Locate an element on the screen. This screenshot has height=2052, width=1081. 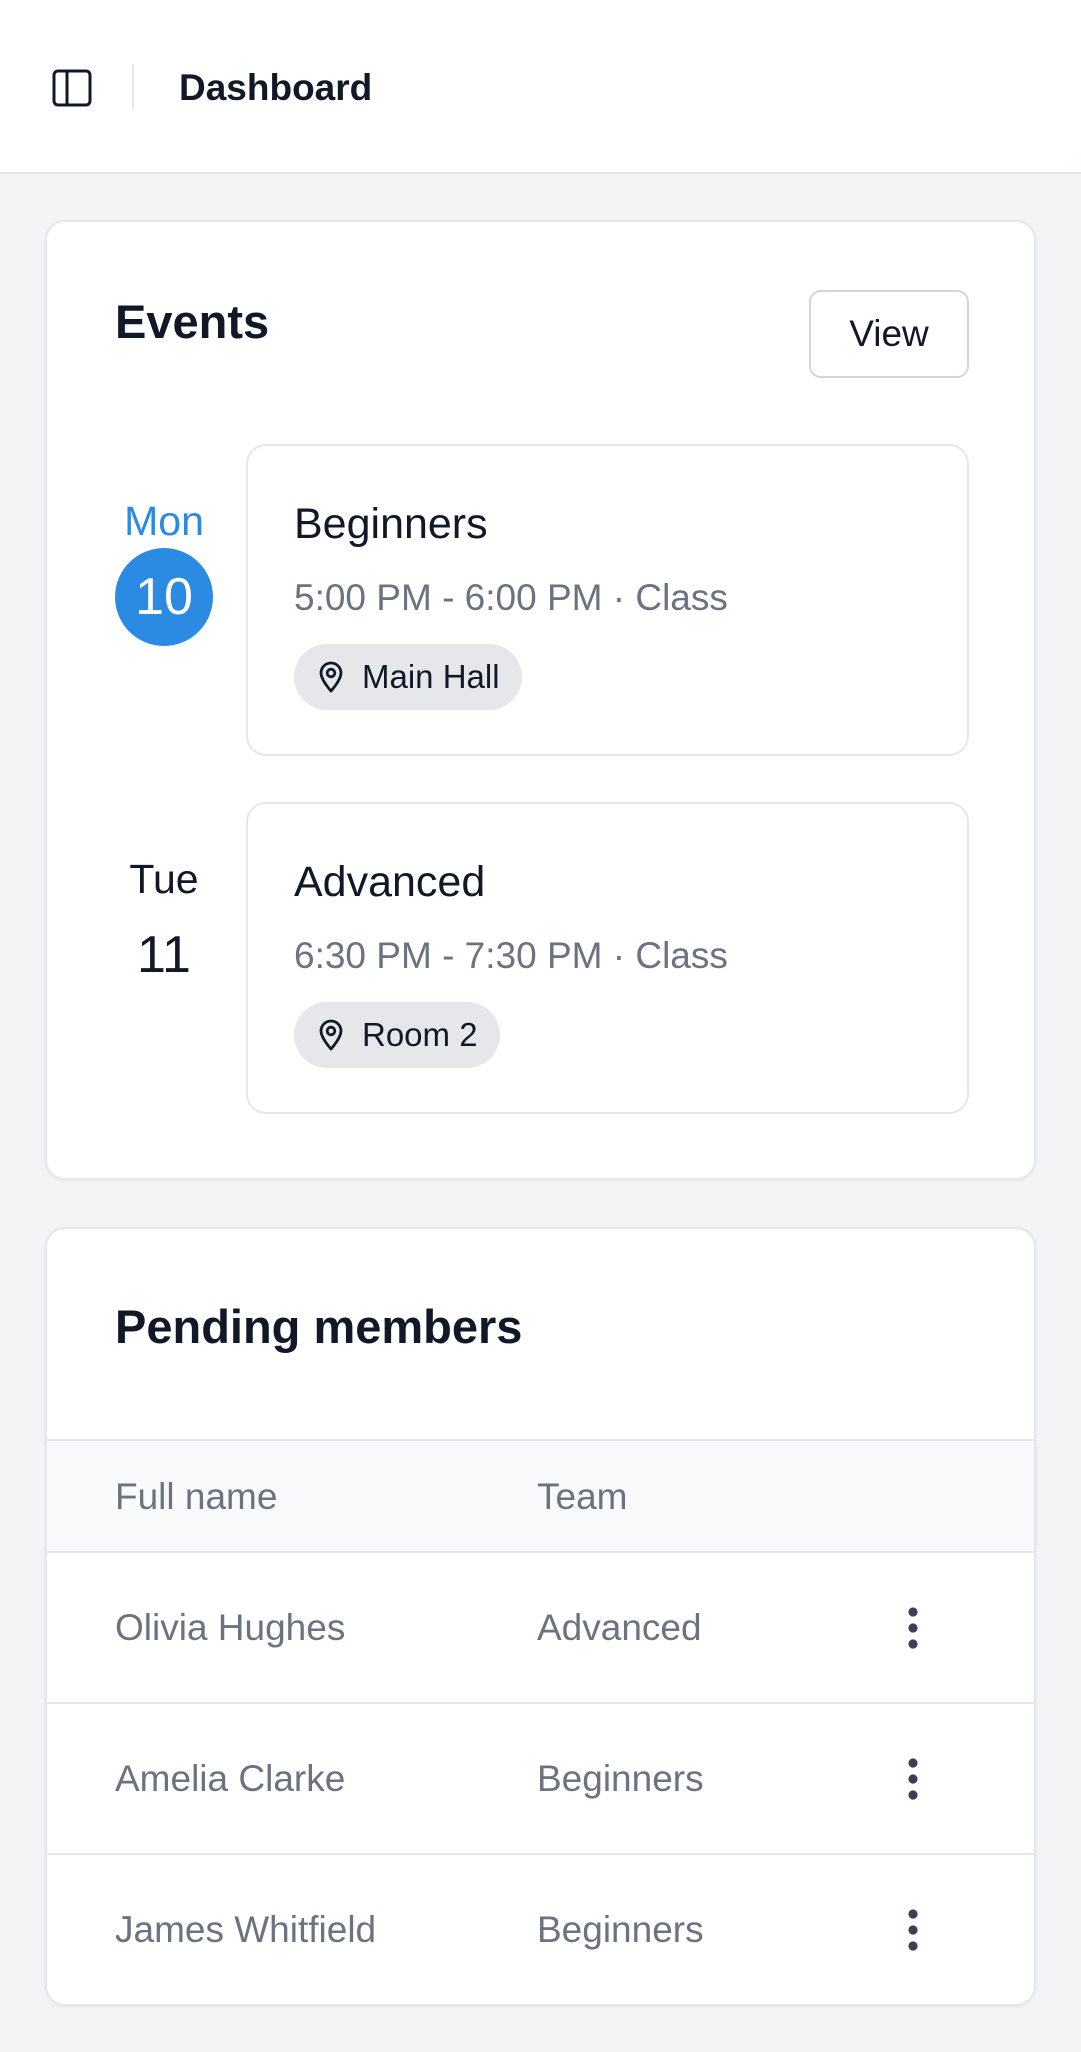
table-row: Olivia Hughes Advanced is located at coordinates (540, 1628).